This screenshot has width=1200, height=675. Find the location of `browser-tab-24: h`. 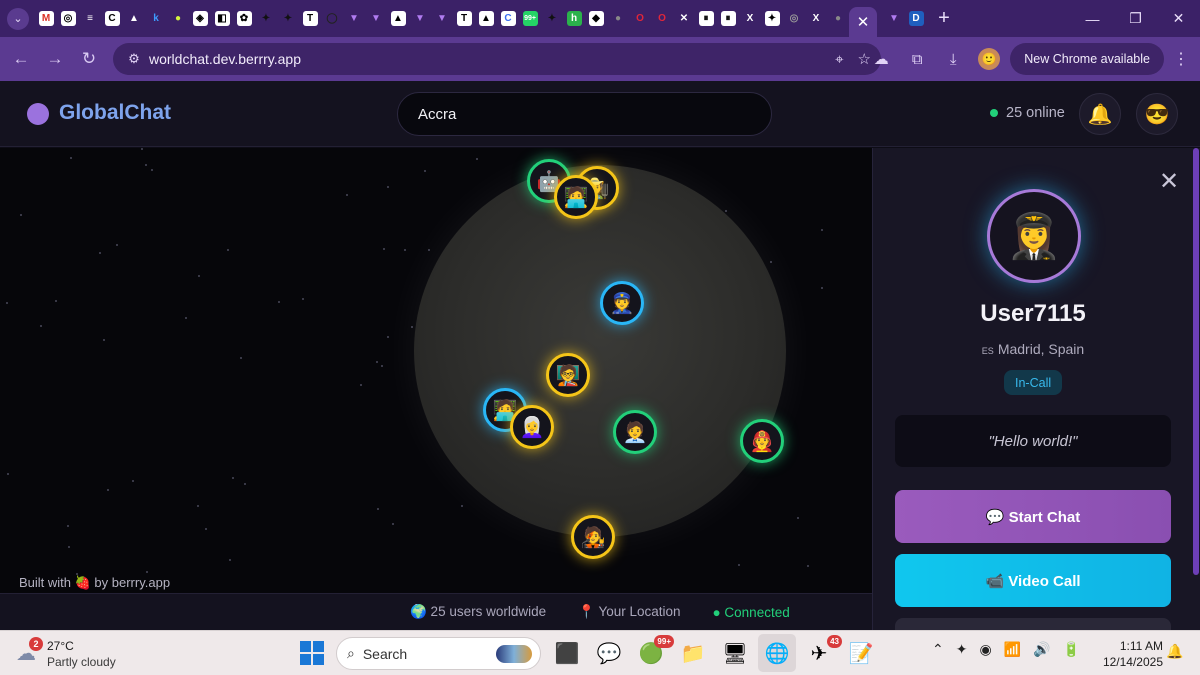

browser-tab-24: h is located at coordinates (574, 19).